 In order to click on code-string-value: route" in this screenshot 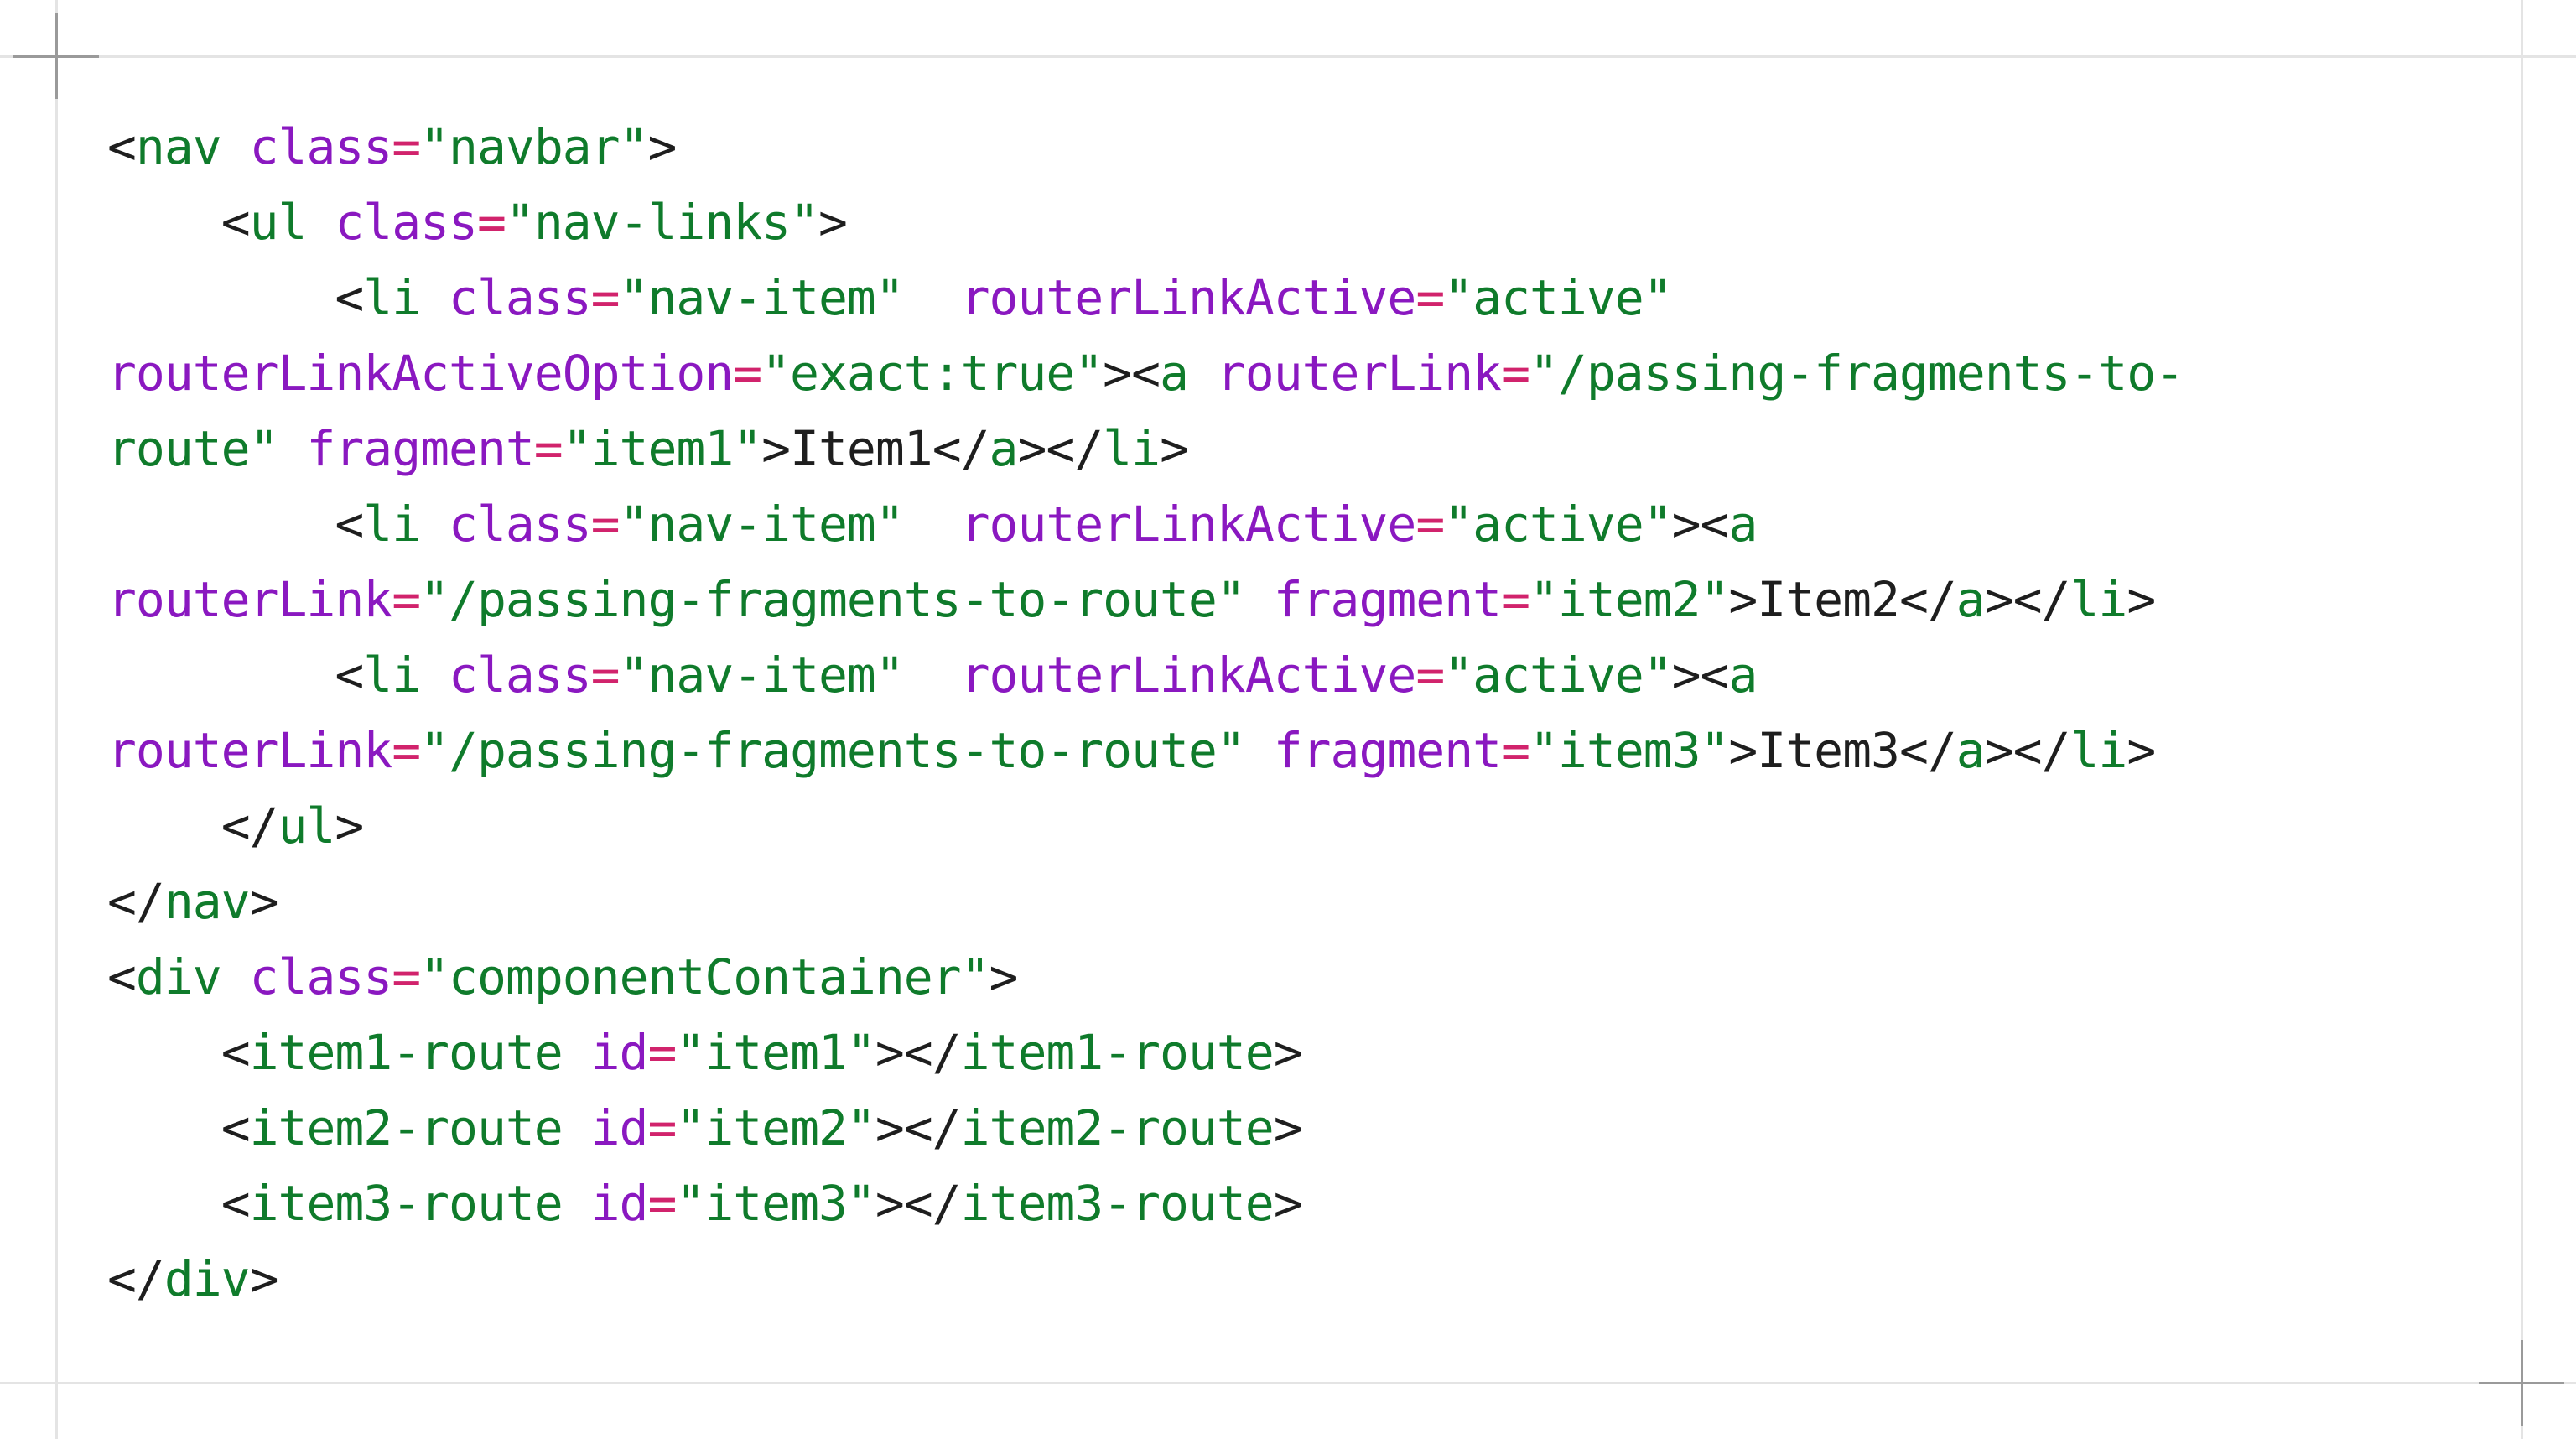, I will do `click(193, 448)`.